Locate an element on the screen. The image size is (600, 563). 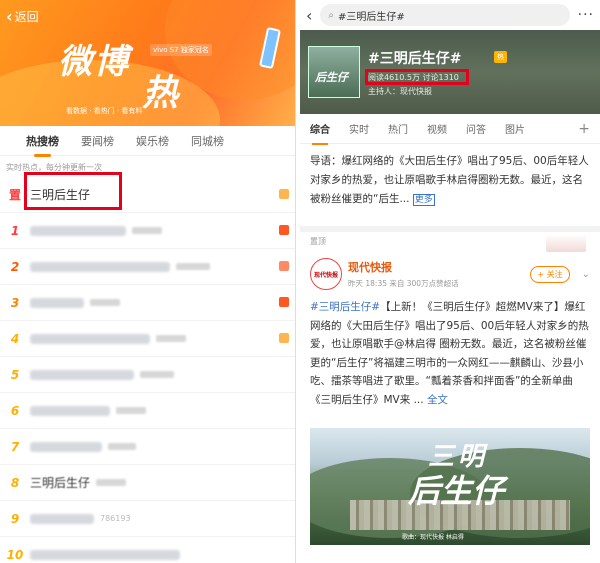
back-label: 返回 is located at coordinates (26, 17).